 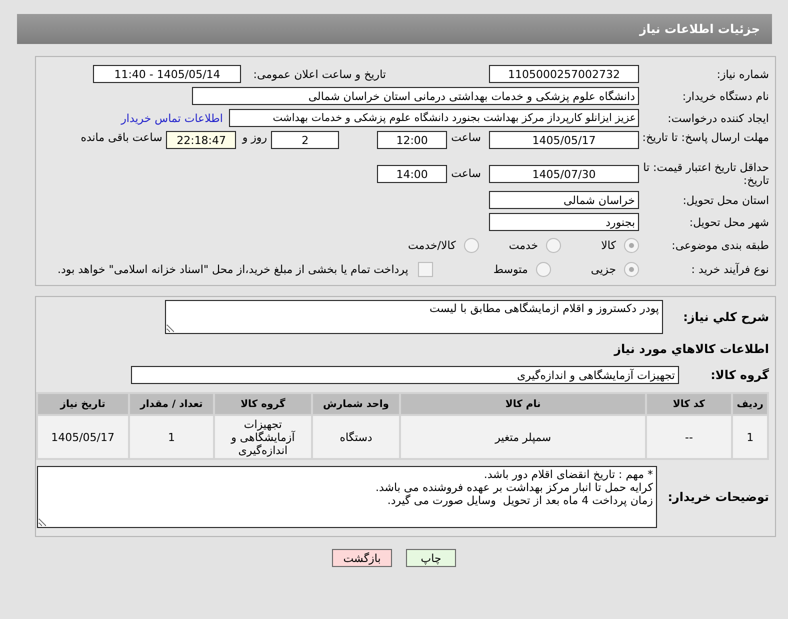 I want to click on page-title: جزئیات اطلاعات نیاز, so click(x=699, y=29).